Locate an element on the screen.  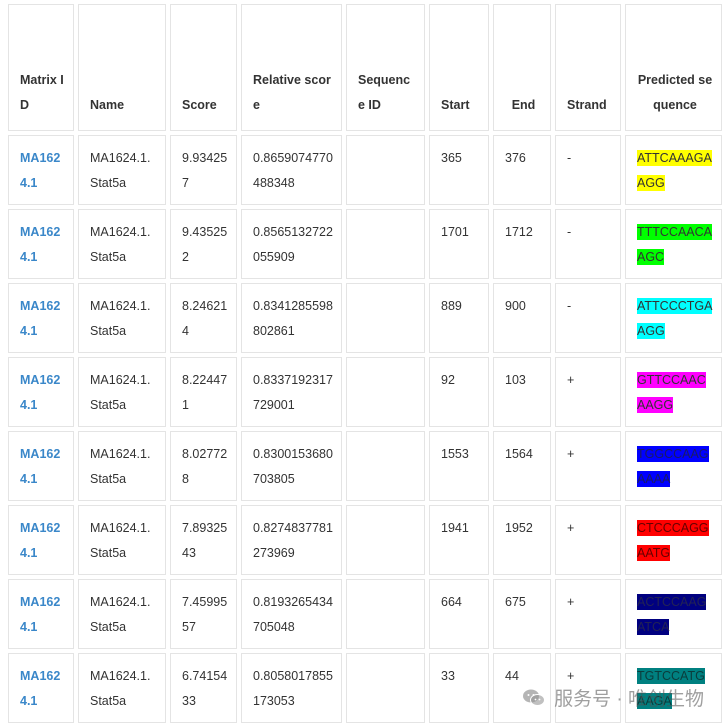
sequence-highlight: TTTCCAACAAGC is located at coordinates (674, 244).